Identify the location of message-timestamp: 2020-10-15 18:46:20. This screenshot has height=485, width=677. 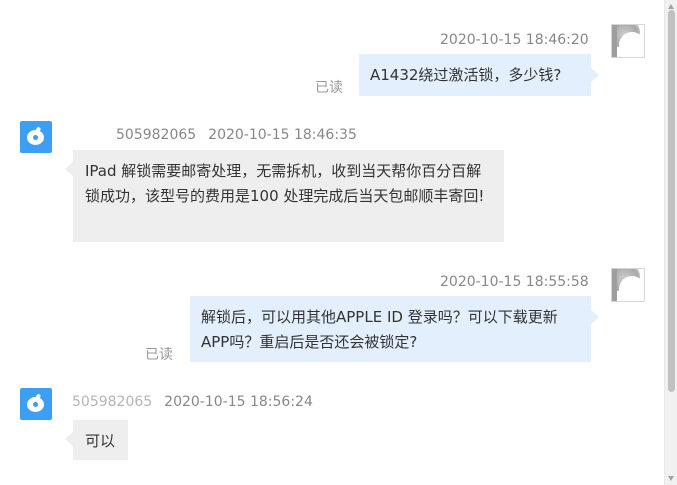
(514, 40).